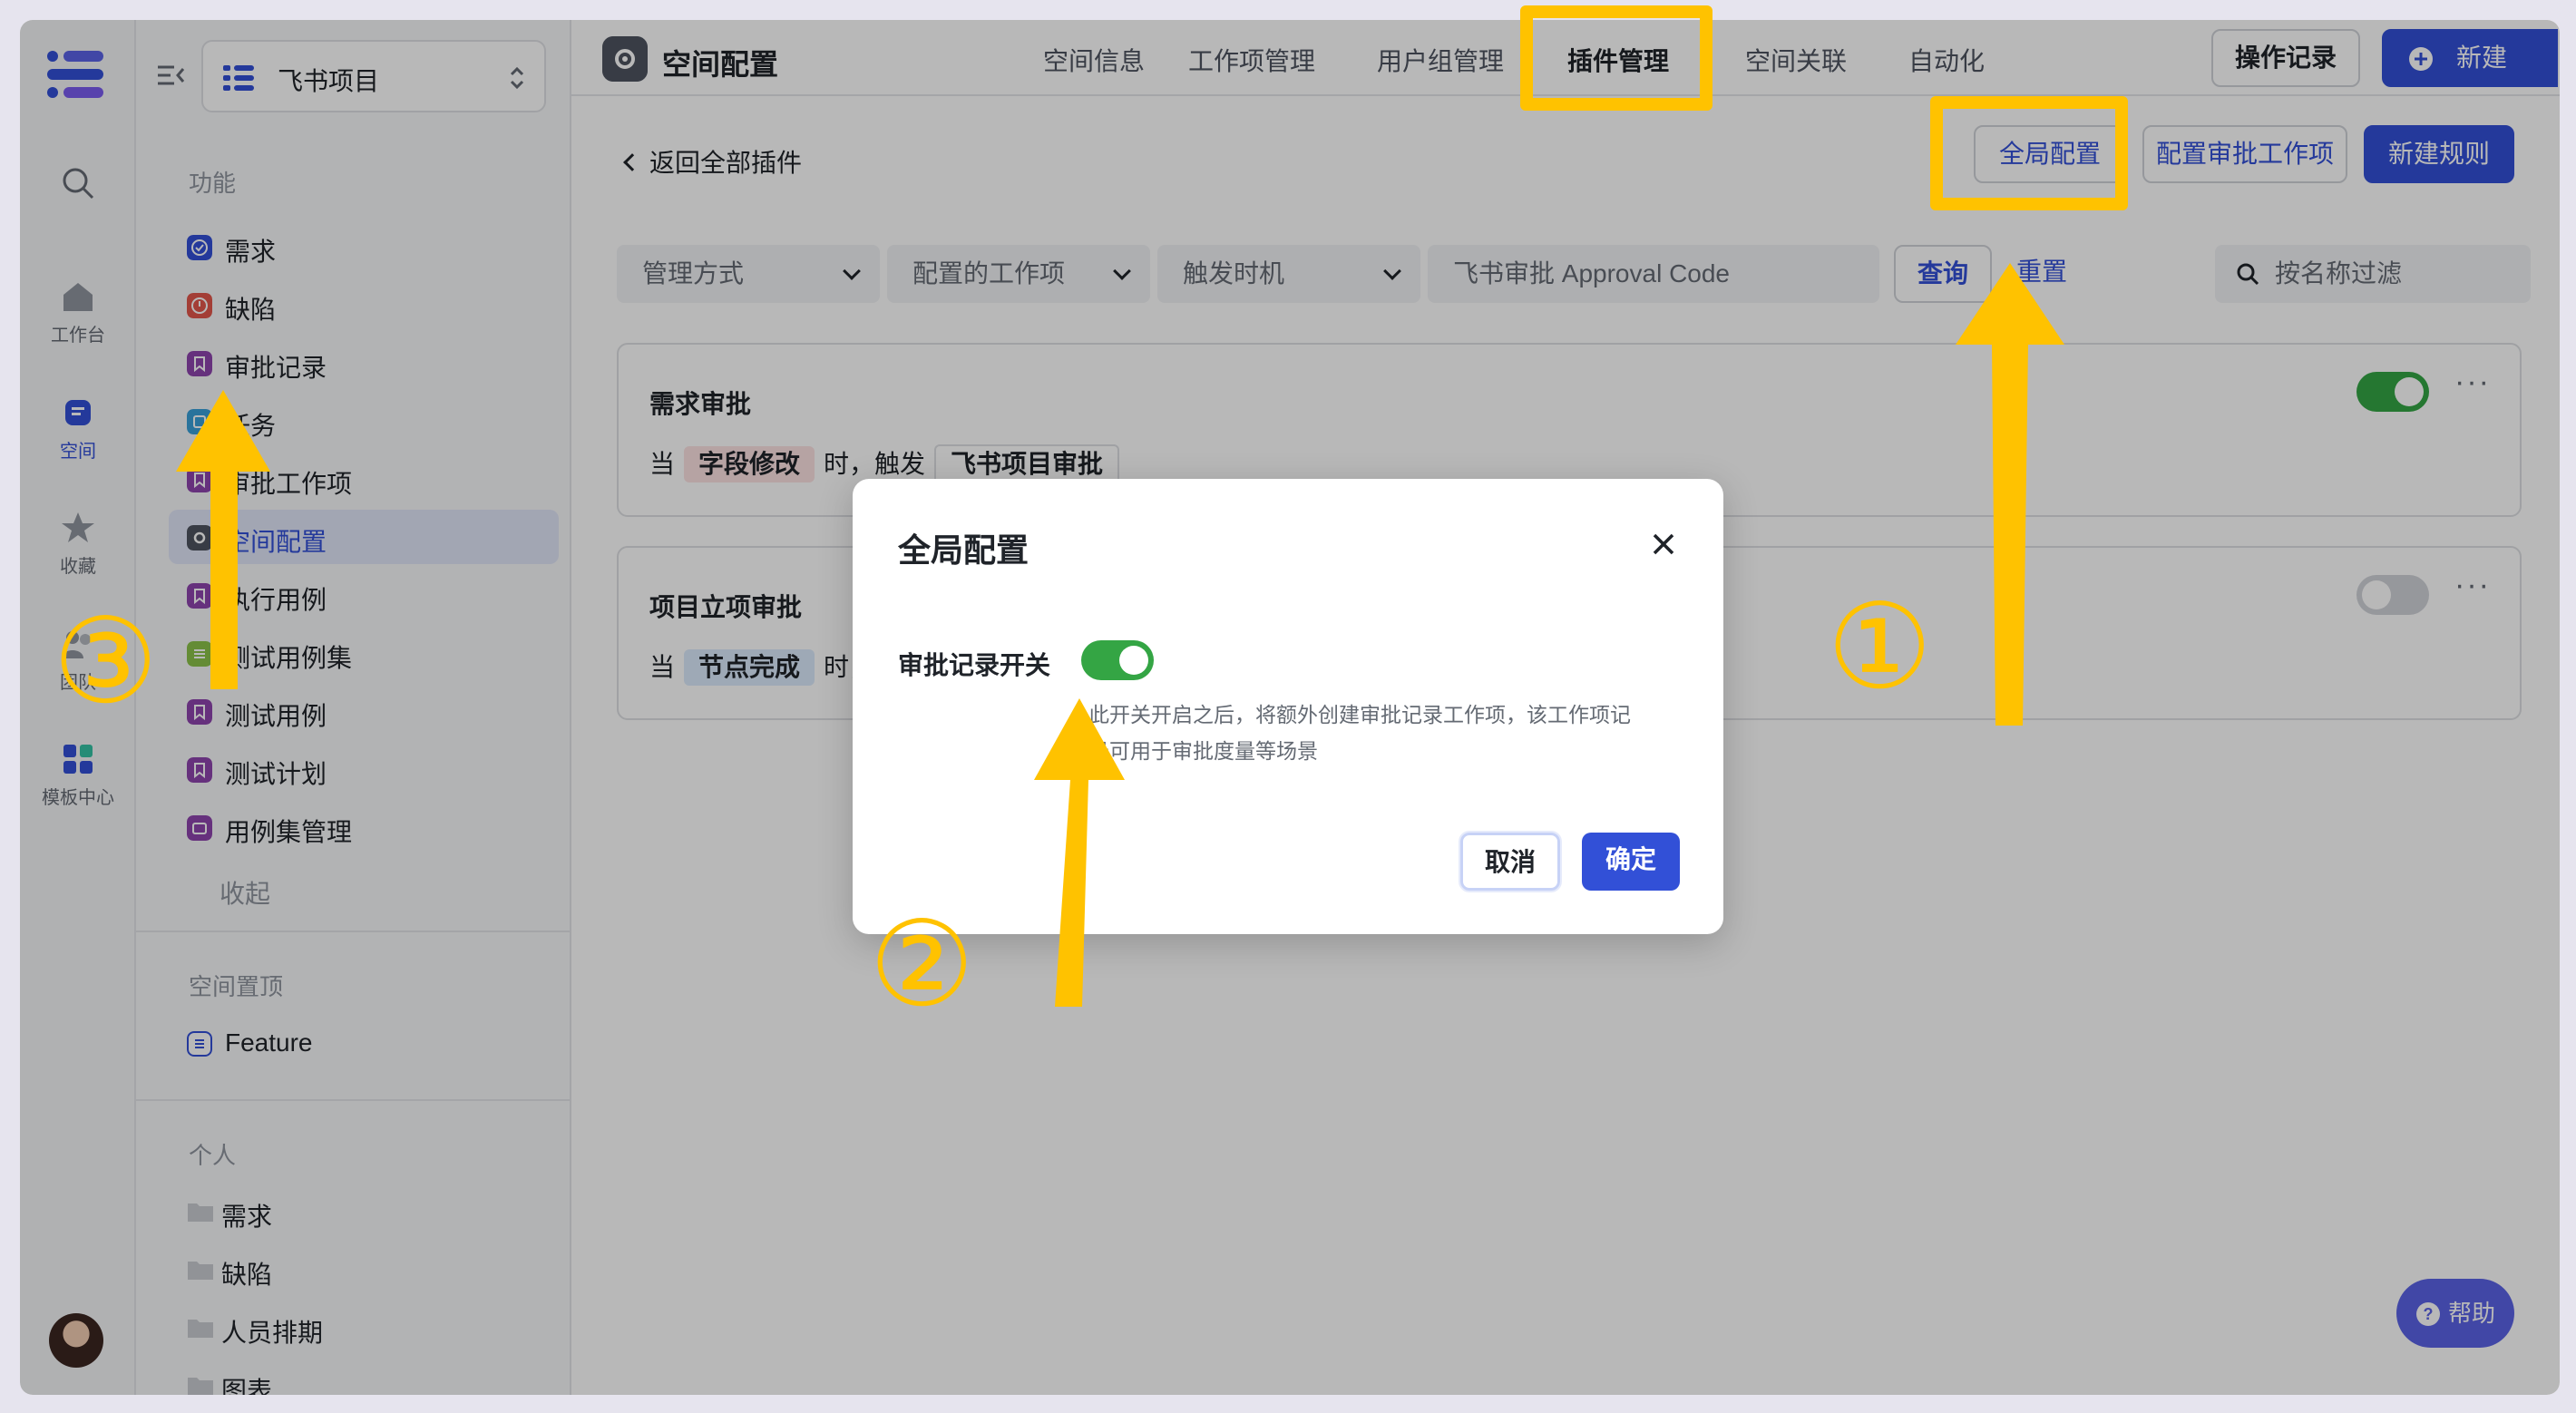 The height and width of the screenshot is (1413, 2576). What do you see at coordinates (1117, 660) in the screenshot?
I see `approval-record-switch` at bounding box center [1117, 660].